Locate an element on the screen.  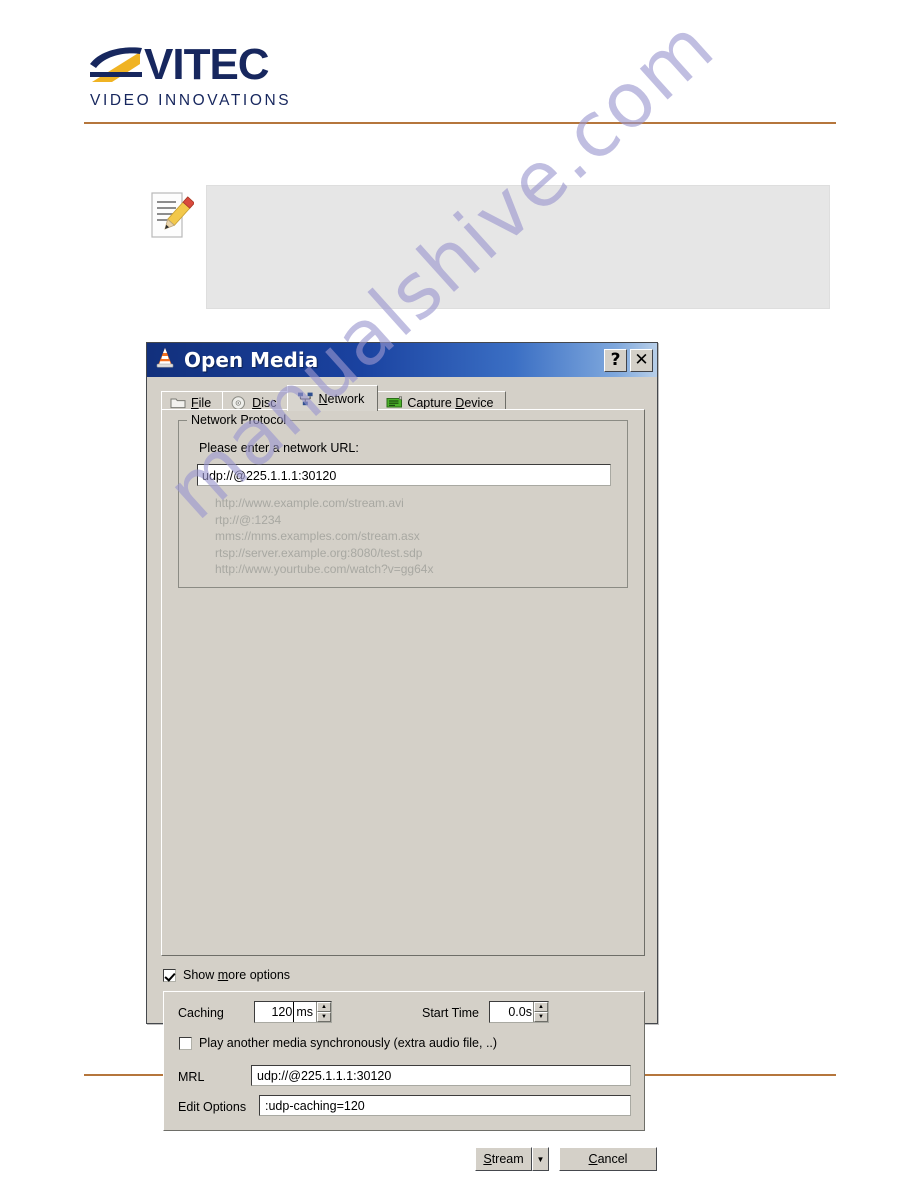
caching-stepper-buttons: ▲ ▼ is located at coordinates (323, 1012).